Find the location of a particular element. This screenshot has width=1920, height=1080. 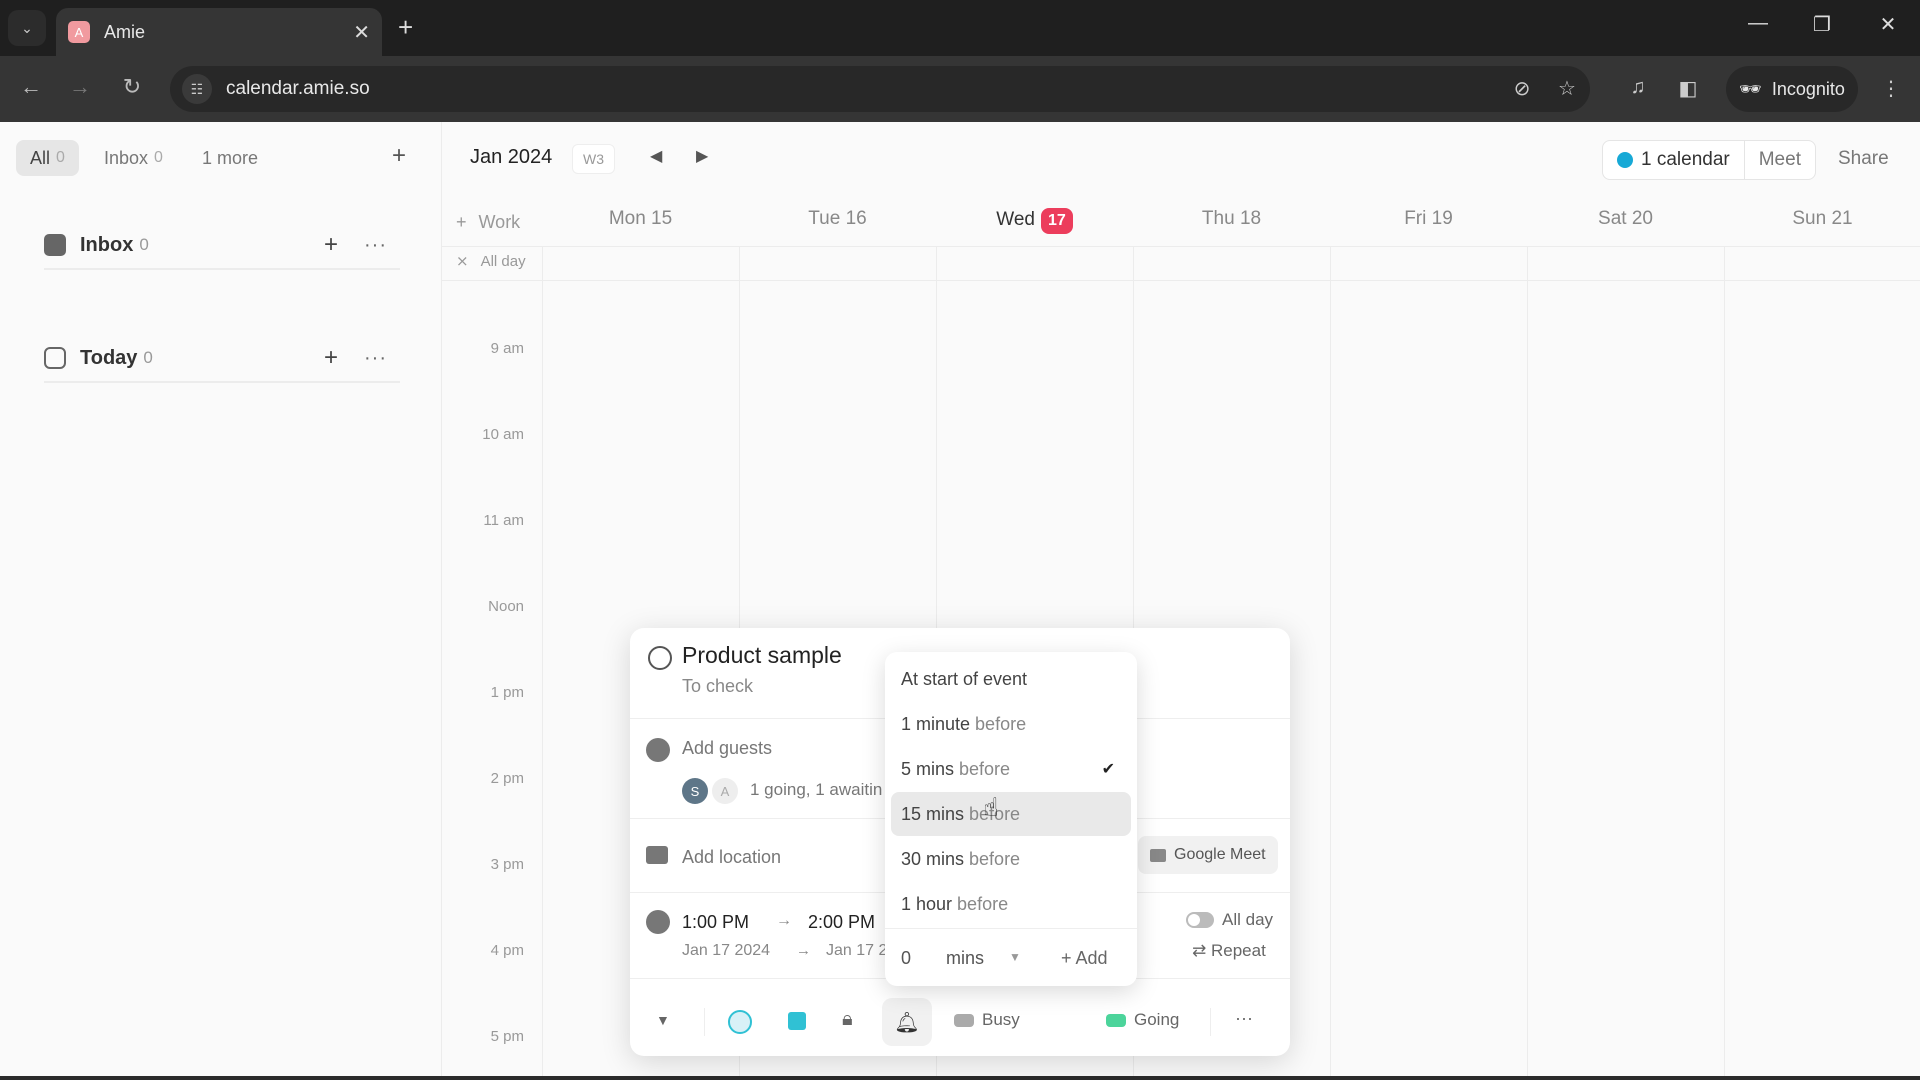

restore-window-icon: ❐ is located at coordinates (1822, 24).